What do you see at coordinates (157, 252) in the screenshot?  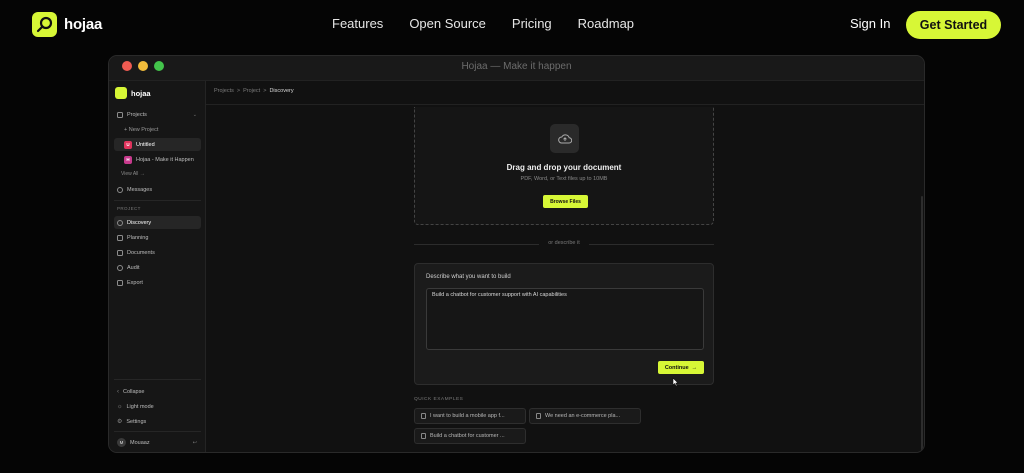 I see `sidebar-item-documents: Documents` at bounding box center [157, 252].